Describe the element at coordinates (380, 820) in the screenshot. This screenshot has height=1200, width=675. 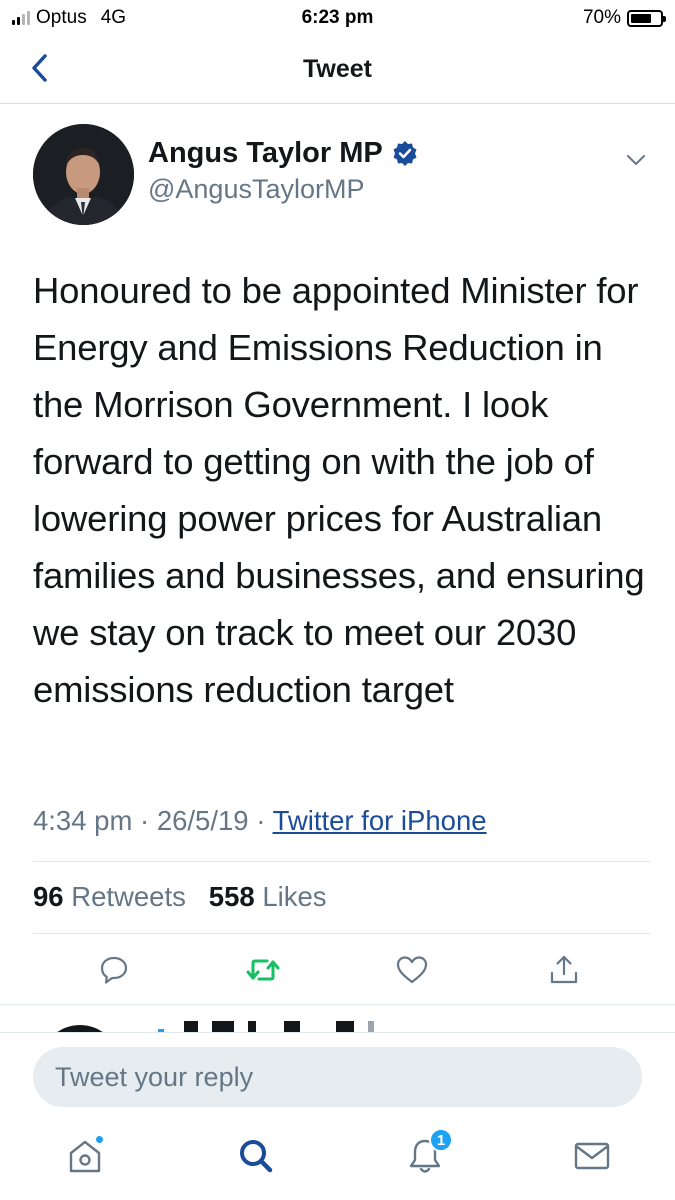
I see `tweet-source-link: Twitter for iPhone` at that location.